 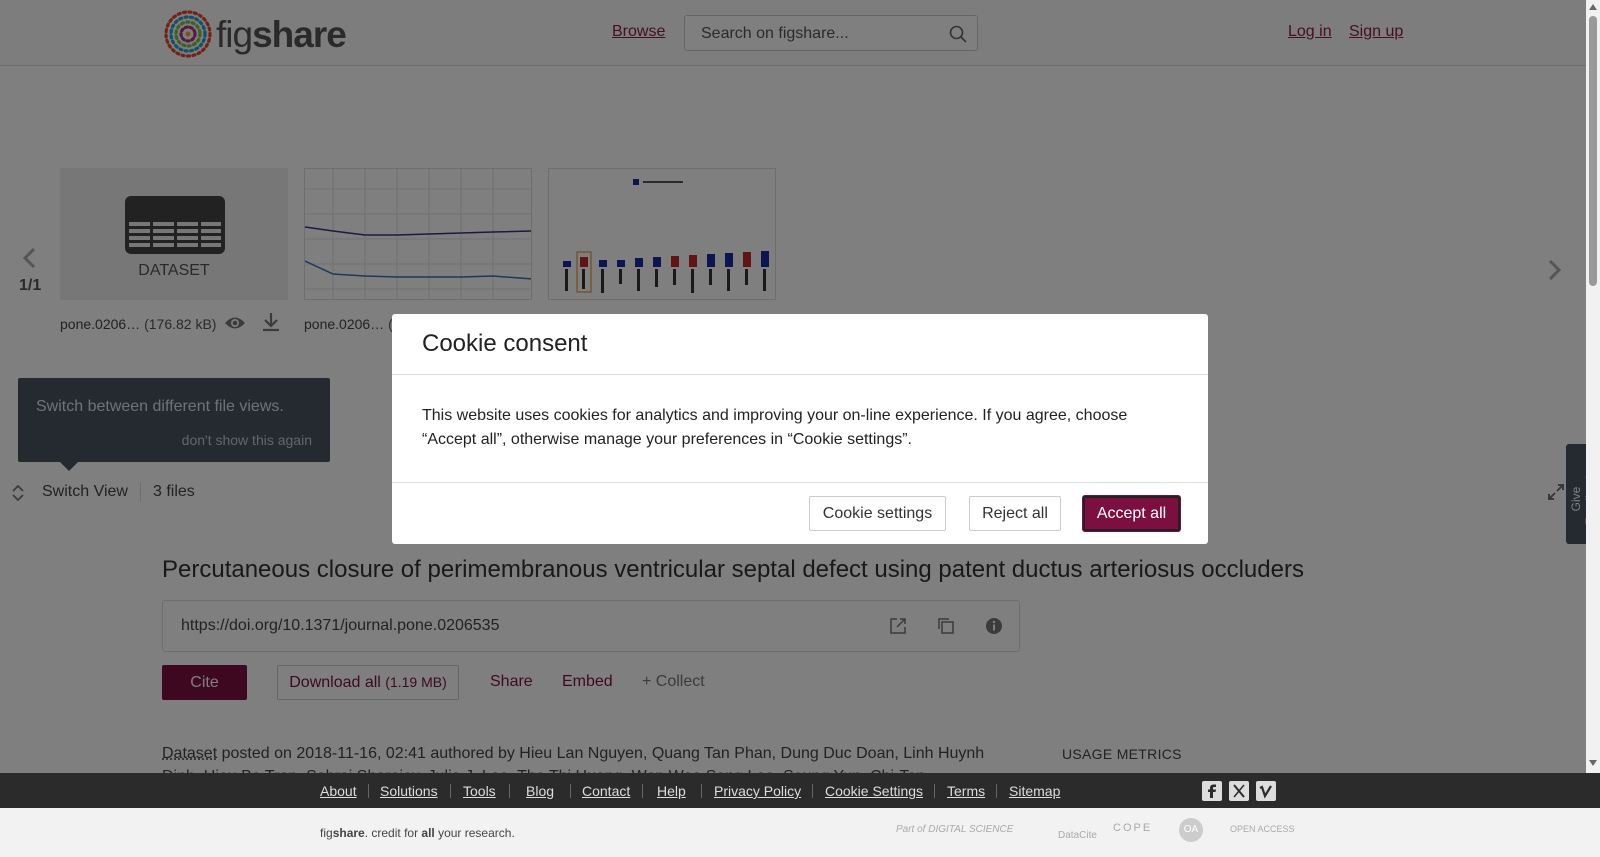 What do you see at coordinates (1034, 791) in the screenshot?
I see `footer-link-sitemap: Sitemap` at bounding box center [1034, 791].